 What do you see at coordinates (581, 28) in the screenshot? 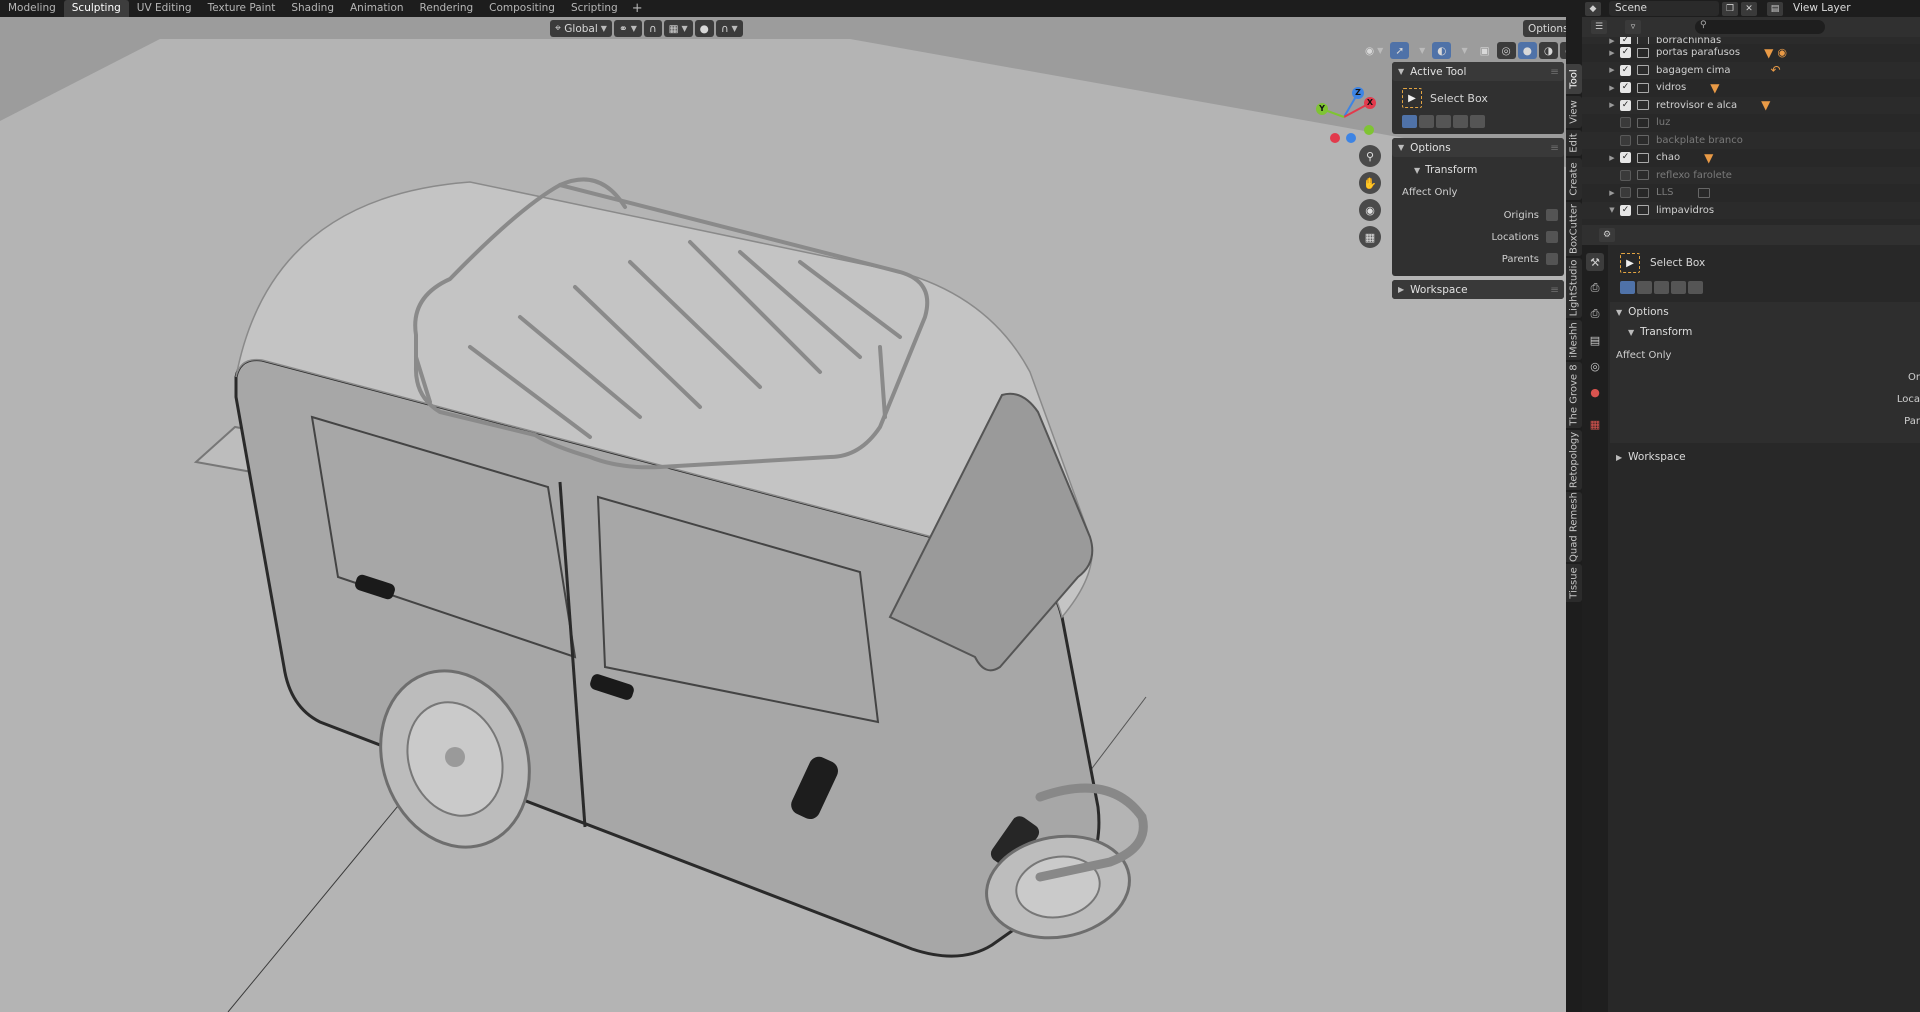
I see `transform-orientation-dropdown: ⌖ Global ▼` at bounding box center [581, 28].